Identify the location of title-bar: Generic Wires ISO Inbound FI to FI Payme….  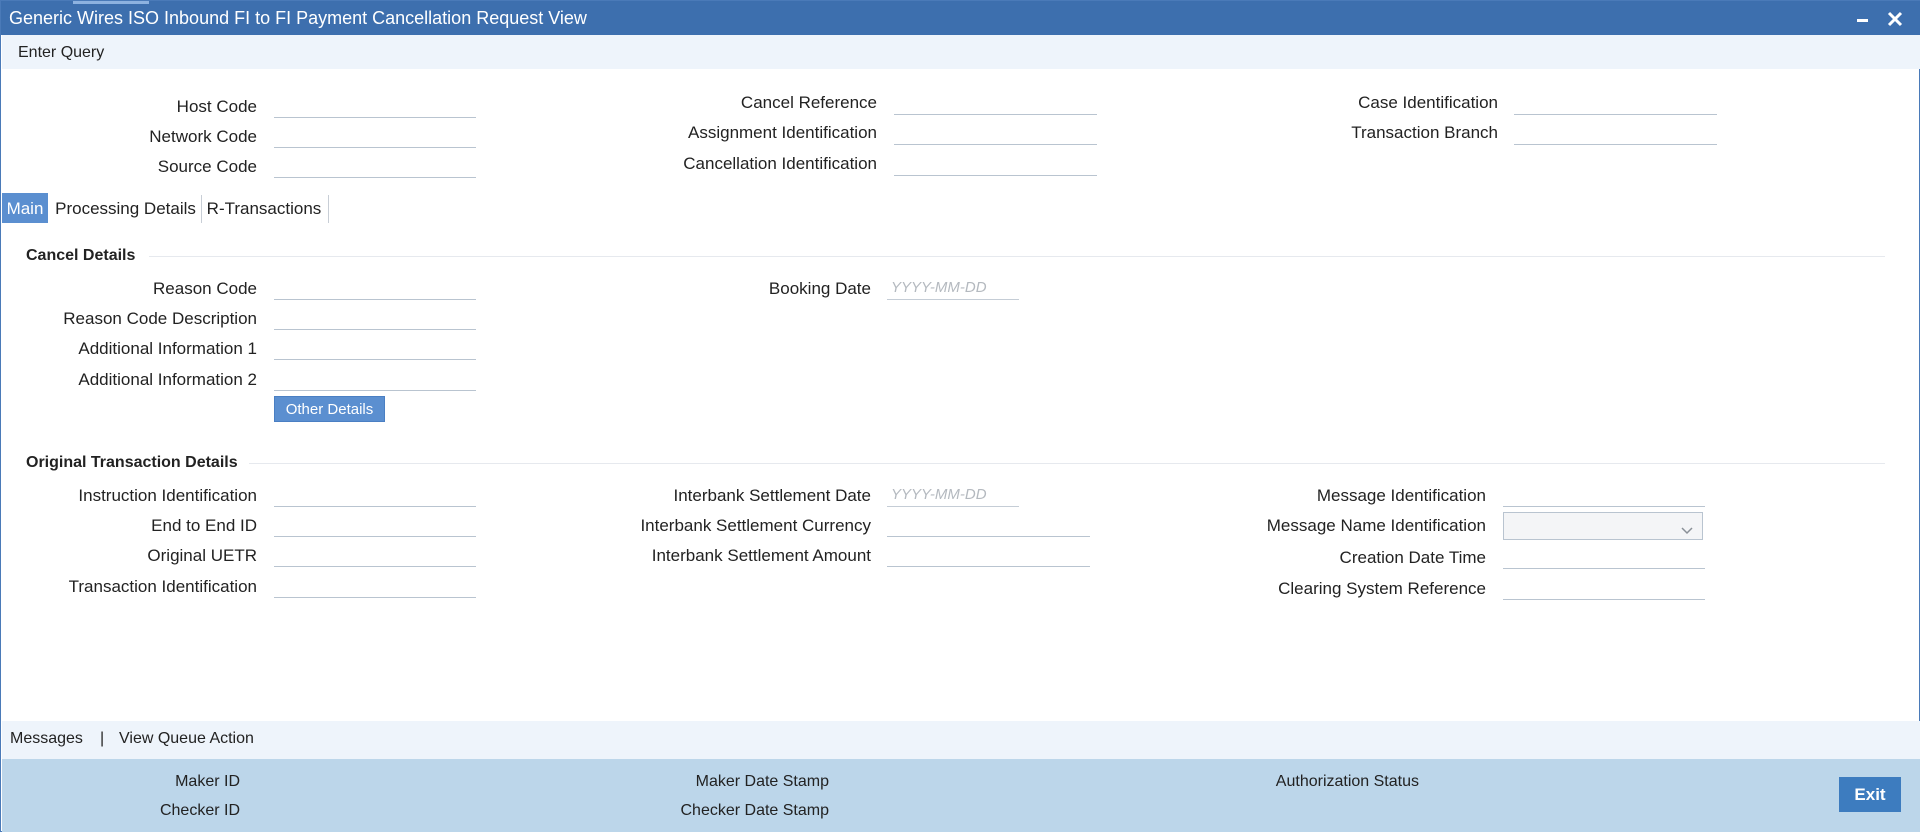
(960, 18).